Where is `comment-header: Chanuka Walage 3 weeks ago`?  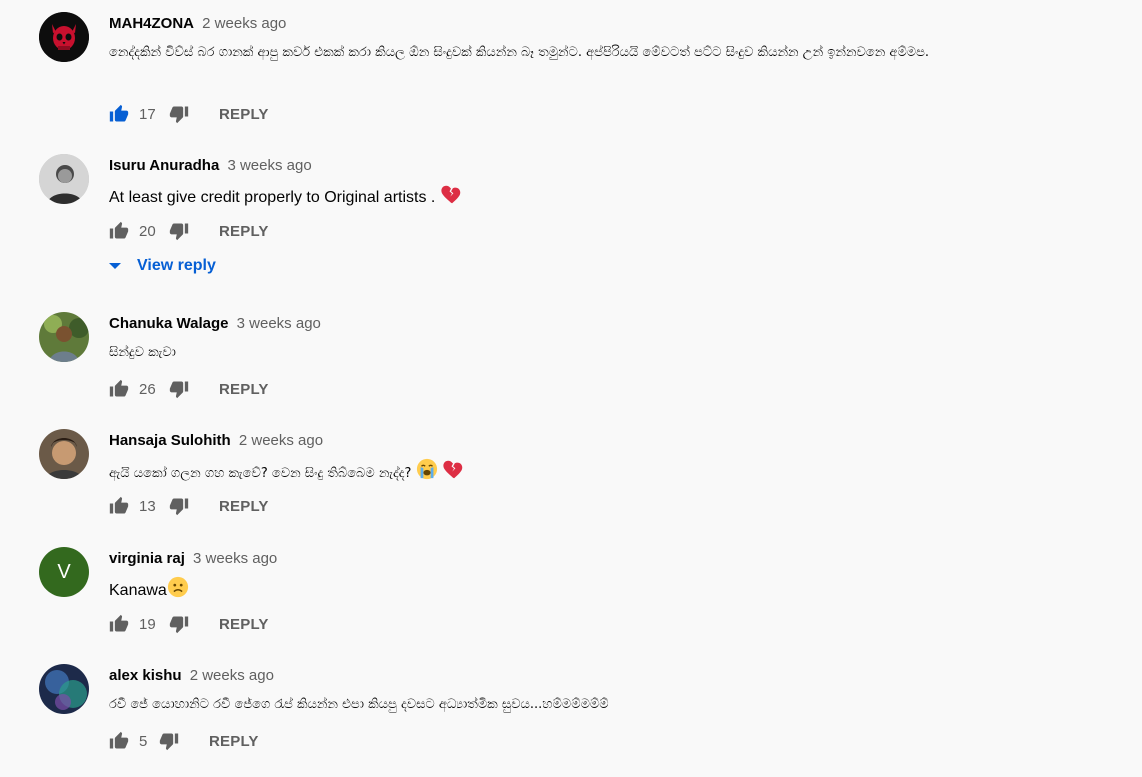 comment-header: Chanuka Walage 3 weeks ago is located at coordinates (215, 324).